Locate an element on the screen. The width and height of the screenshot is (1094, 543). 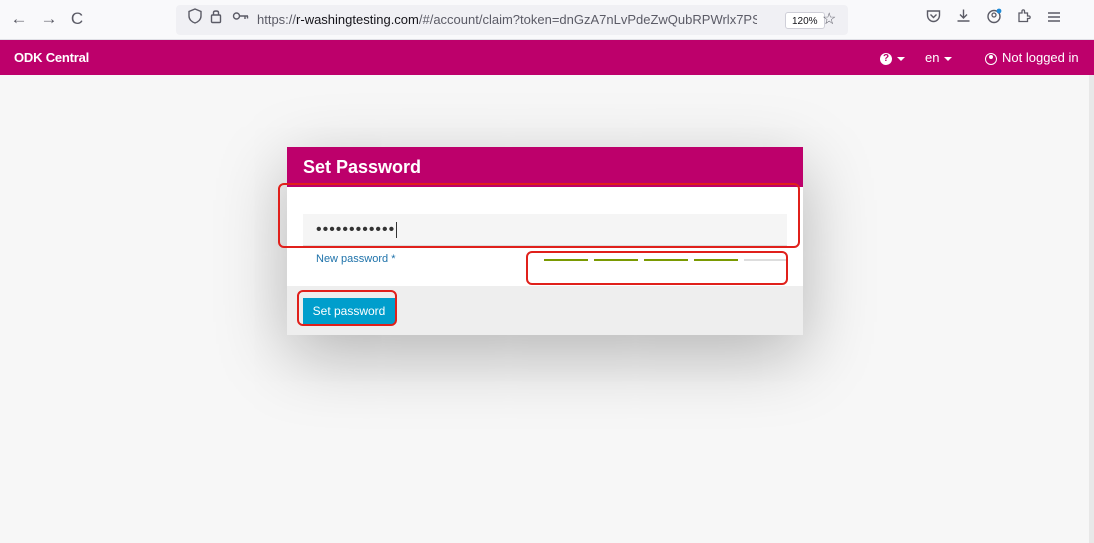
zoom-level-badge: 120% is located at coordinates (805, 20).